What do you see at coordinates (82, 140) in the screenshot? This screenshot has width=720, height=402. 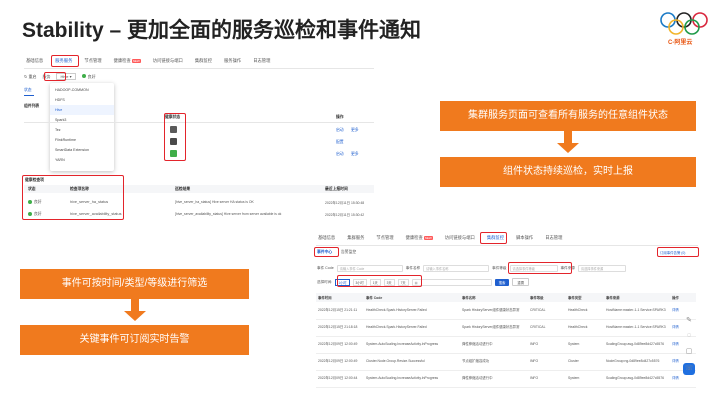 I see `dropdown-item: FlinkRuntime` at bounding box center [82, 140].